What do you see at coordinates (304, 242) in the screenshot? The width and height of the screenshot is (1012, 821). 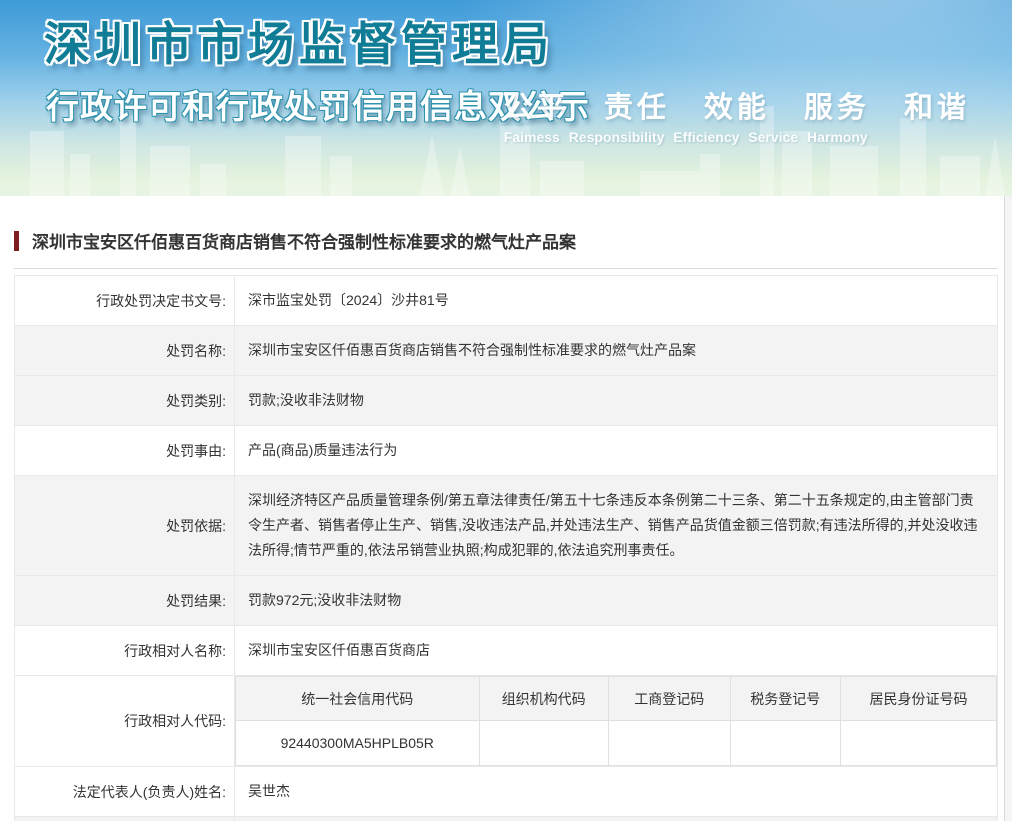 I see `page-title: 深圳市宝安区仟佰惠百货商店销售不符合强制性标准要求的燃气灶产品案` at bounding box center [304, 242].